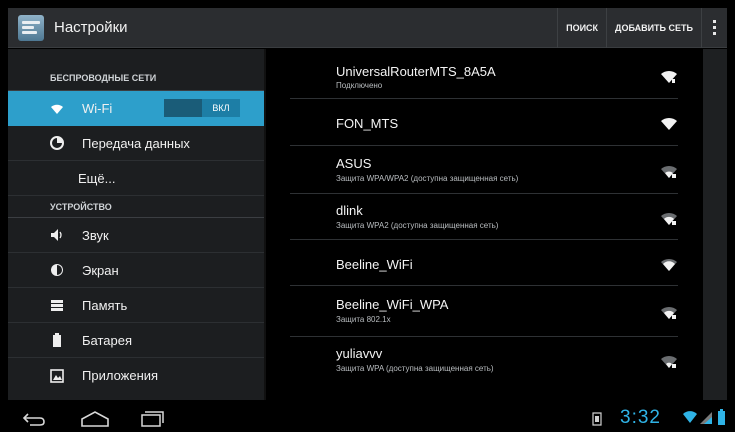 This screenshot has width=735, height=432. What do you see at coordinates (363, 319) in the screenshot?
I see `network-status: Защита 802.1x` at bounding box center [363, 319].